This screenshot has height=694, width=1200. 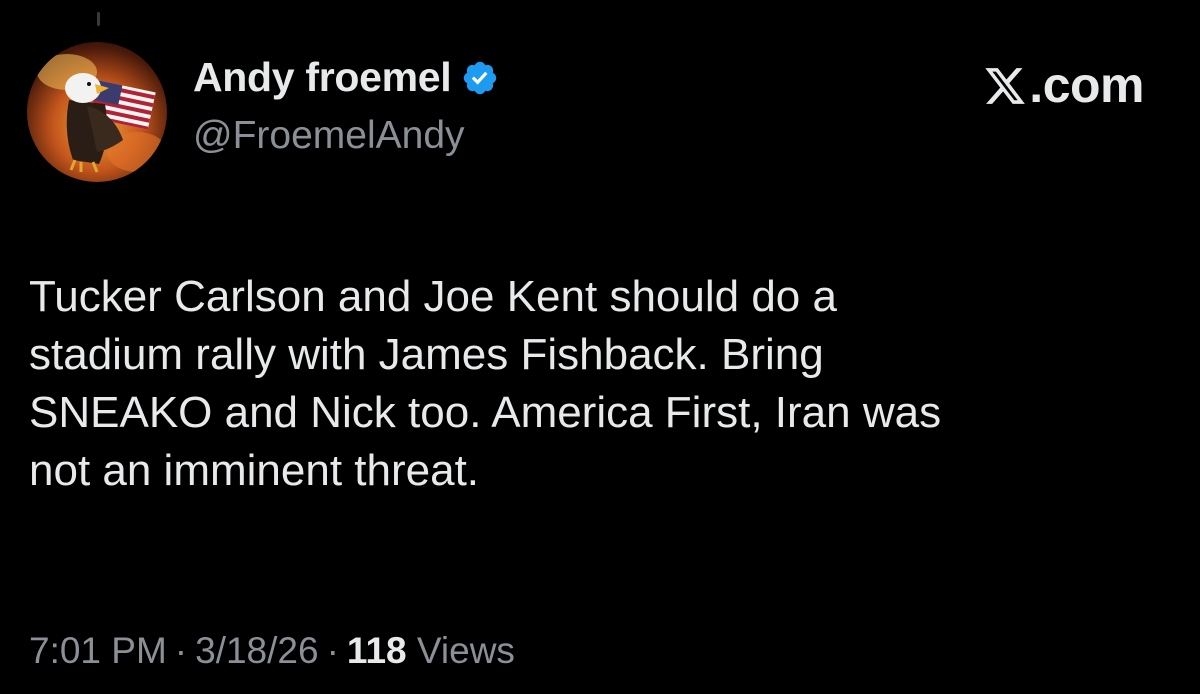 What do you see at coordinates (1005, 86) in the screenshot?
I see `x-logo-icon` at bounding box center [1005, 86].